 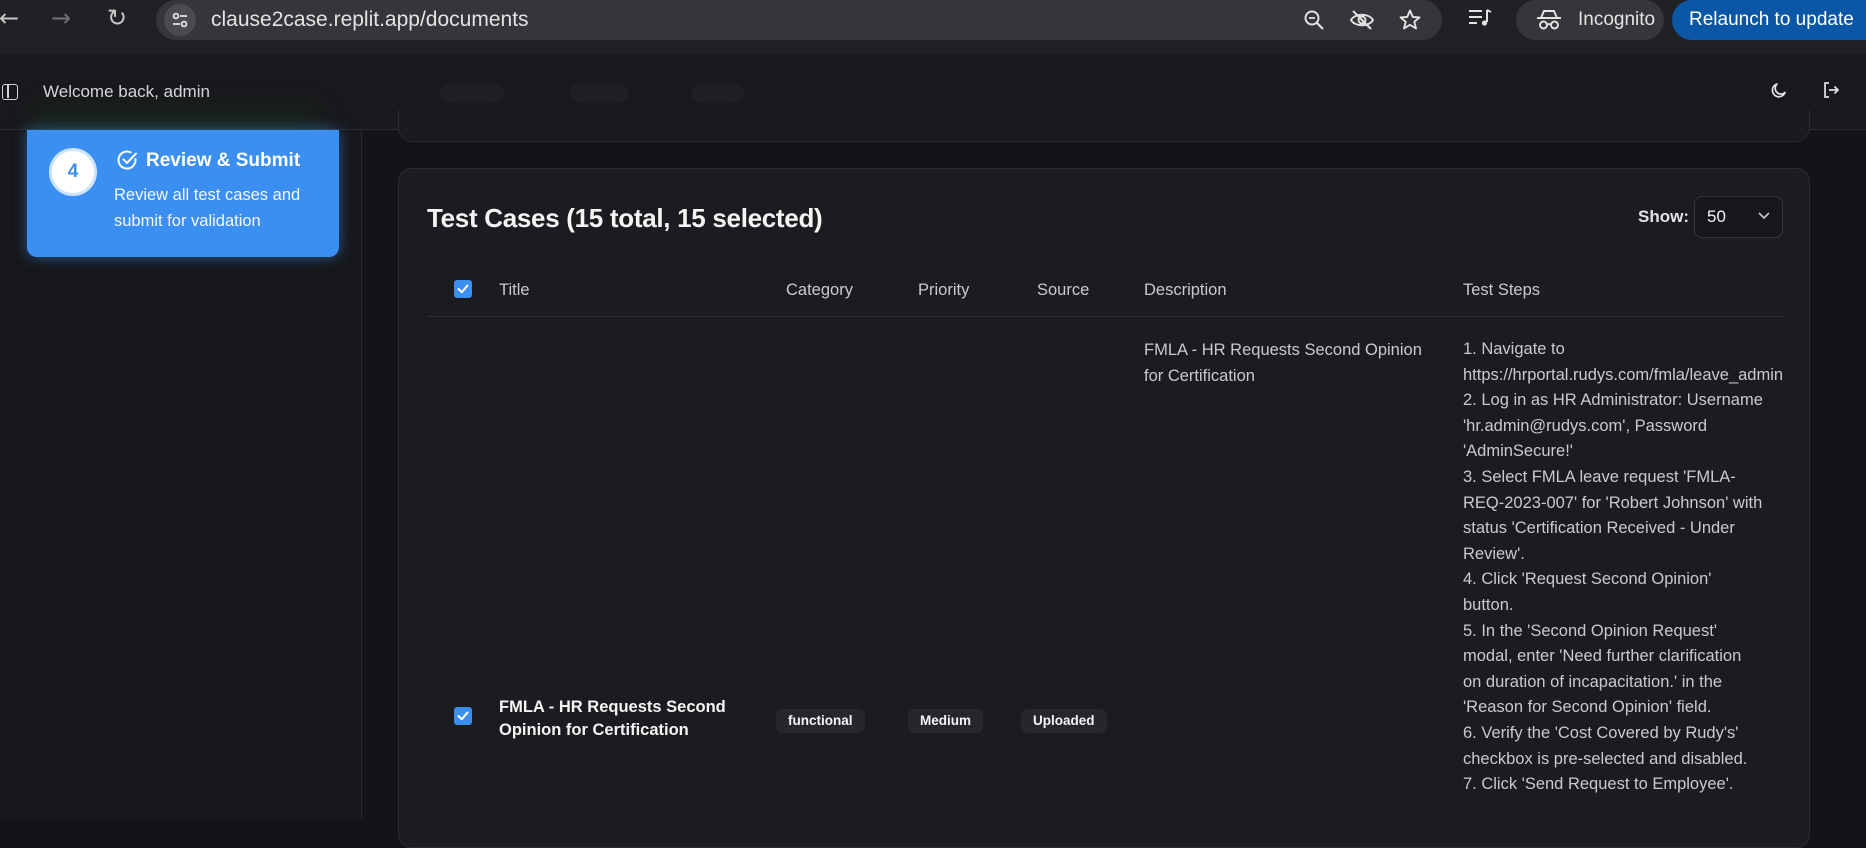 I want to click on relaunch-label: Relaunch to update, so click(x=1771, y=19).